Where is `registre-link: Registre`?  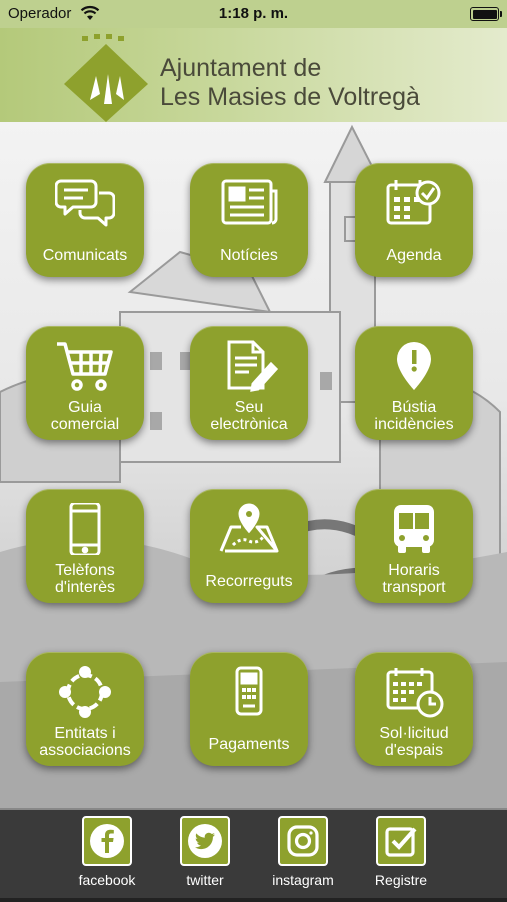
registre-link: Registre is located at coordinates (401, 856).